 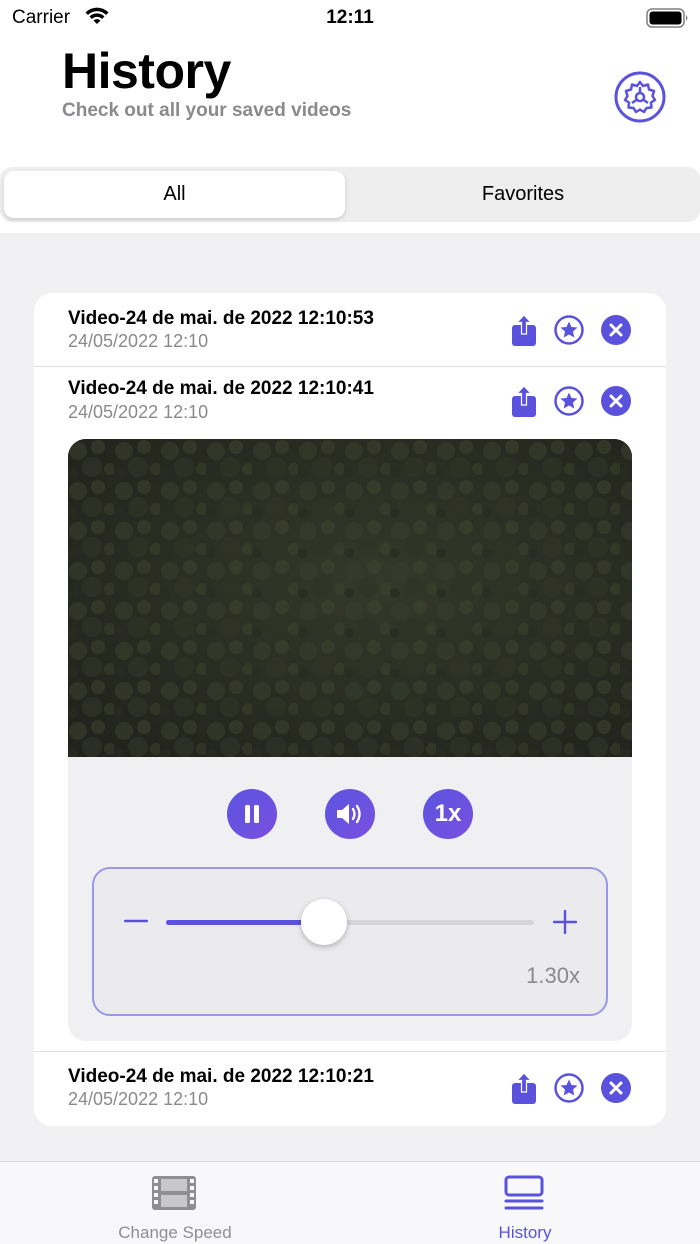 What do you see at coordinates (207, 110) in the screenshot?
I see `page-subtitle: Check out all your saved videos` at bounding box center [207, 110].